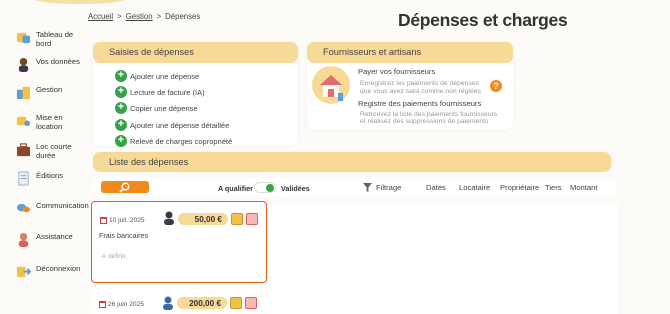  I want to click on dashboard-icon, so click(23, 38).